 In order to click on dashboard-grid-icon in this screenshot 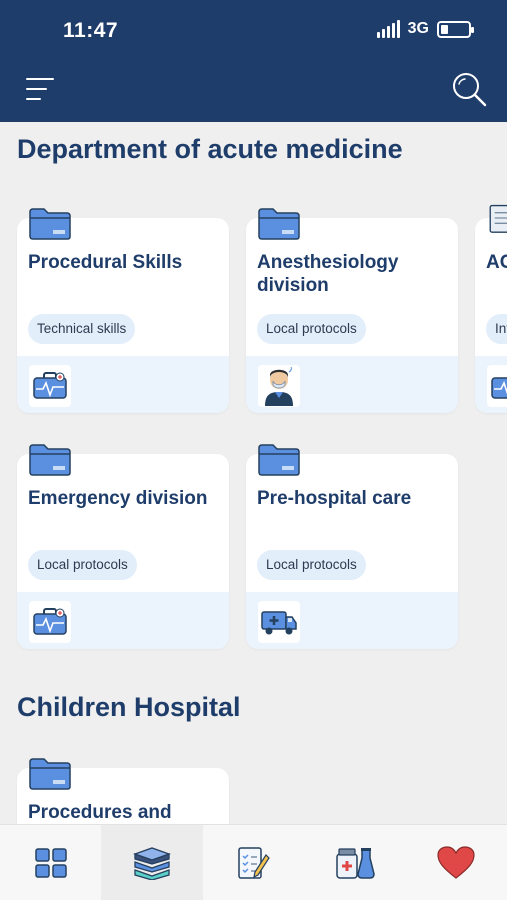, I will do `click(50, 862)`.